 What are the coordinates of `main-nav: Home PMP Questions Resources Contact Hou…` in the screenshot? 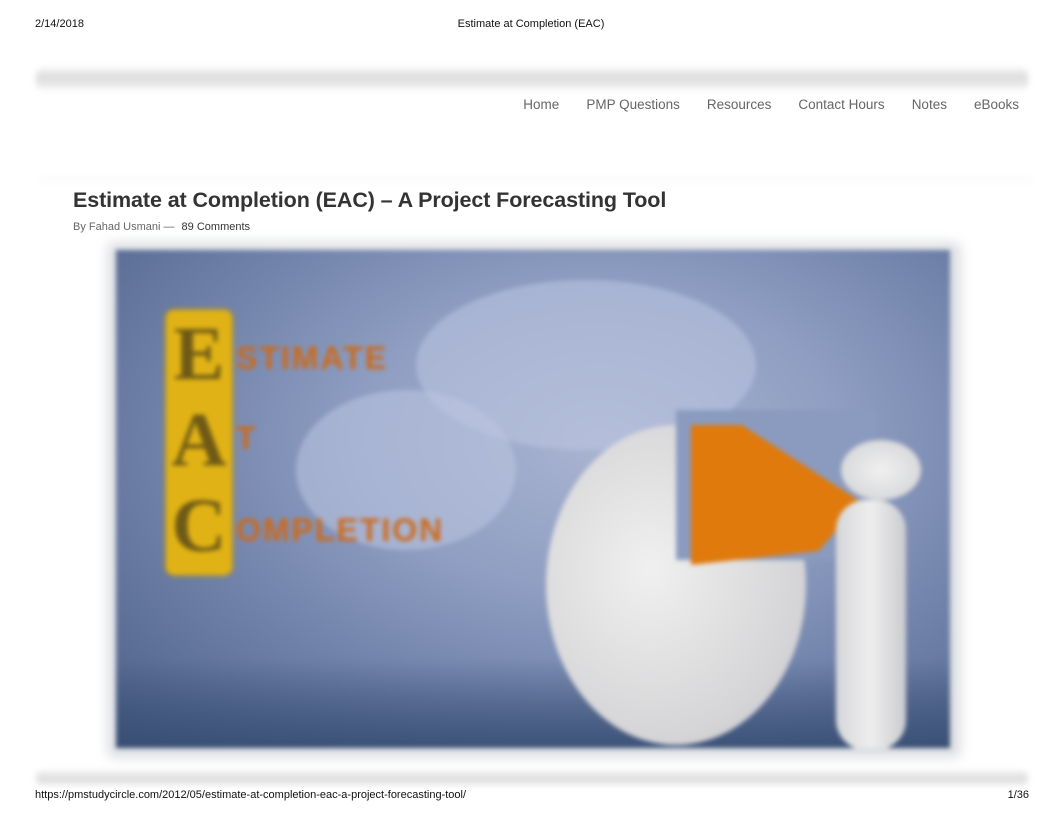 It's located at (757, 104).